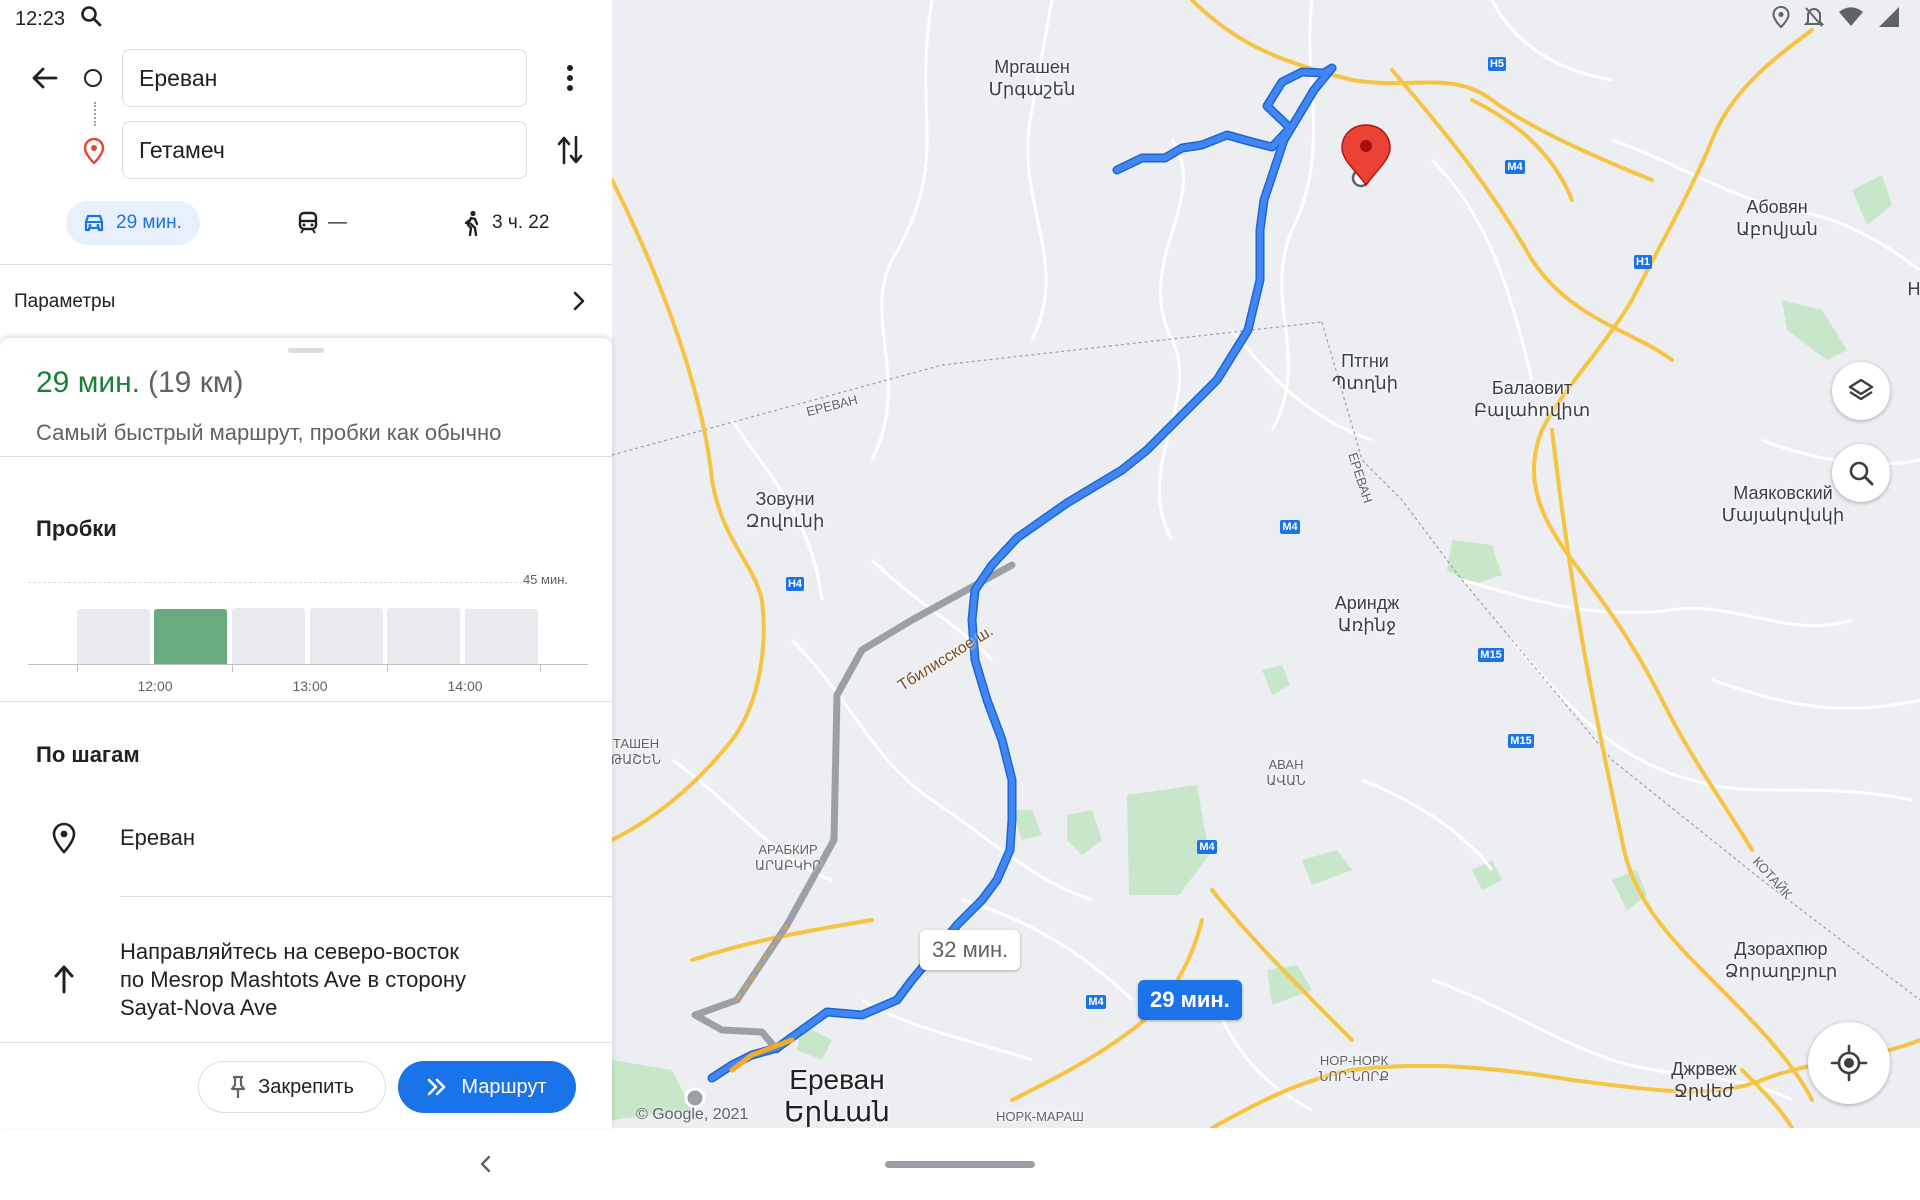 Image resolution: width=1920 pixels, height=1200 pixels. Describe the element at coordinates (1814, 19) in the screenshot. I see `do-not-disturb-icon` at that location.